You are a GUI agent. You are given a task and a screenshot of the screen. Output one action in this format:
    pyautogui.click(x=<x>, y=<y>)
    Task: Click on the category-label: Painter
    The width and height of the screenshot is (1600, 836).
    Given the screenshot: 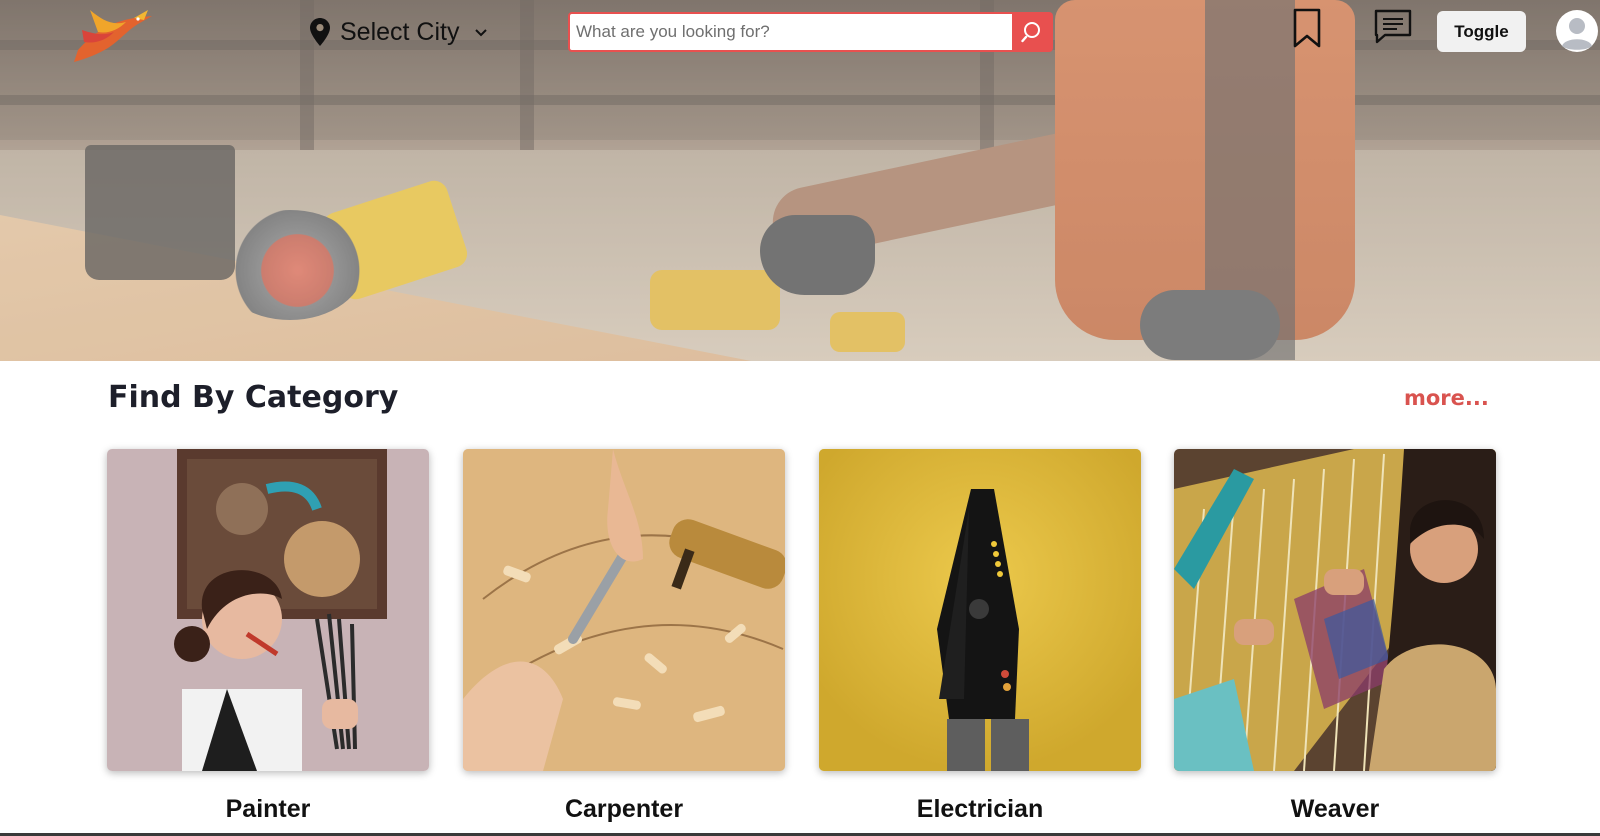 What is the action you would take?
    pyautogui.click(x=268, y=809)
    